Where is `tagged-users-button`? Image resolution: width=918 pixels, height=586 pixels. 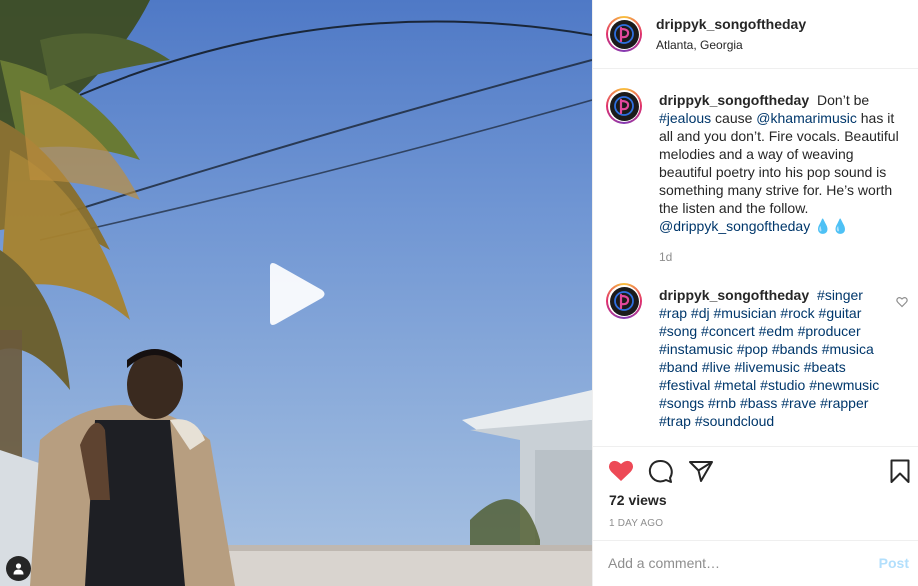 tagged-users-button is located at coordinates (18, 568).